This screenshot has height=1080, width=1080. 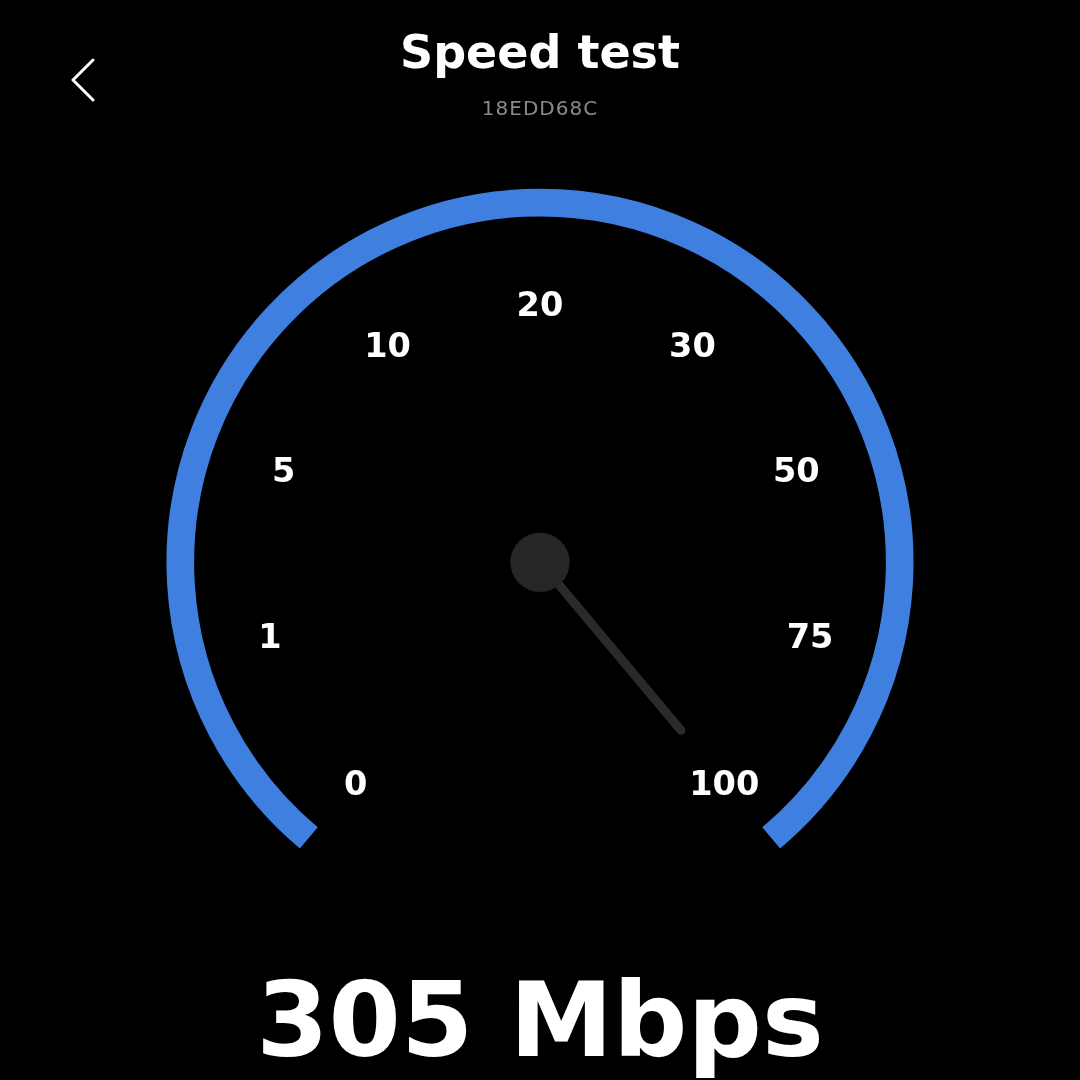 I want to click on back-icon, so click(x=83, y=80).